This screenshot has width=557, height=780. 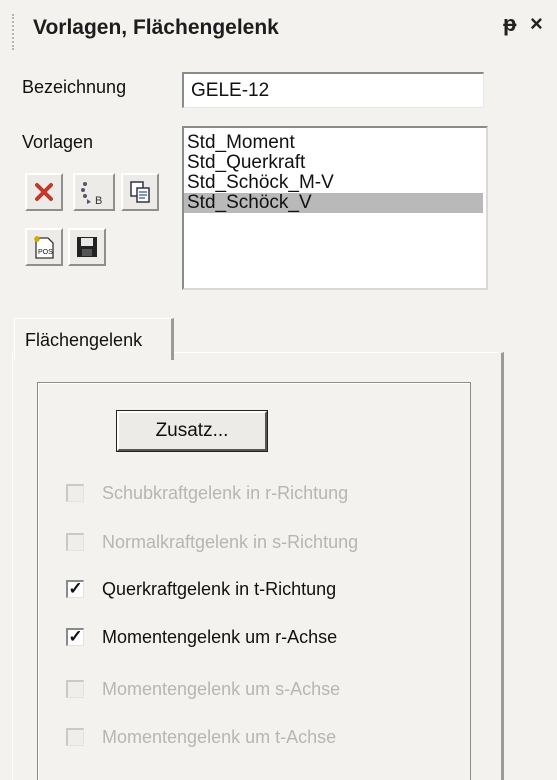 I want to click on option-schubkraft-r: Schubkraftgelenk in r-Richtung, so click(x=207, y=493).